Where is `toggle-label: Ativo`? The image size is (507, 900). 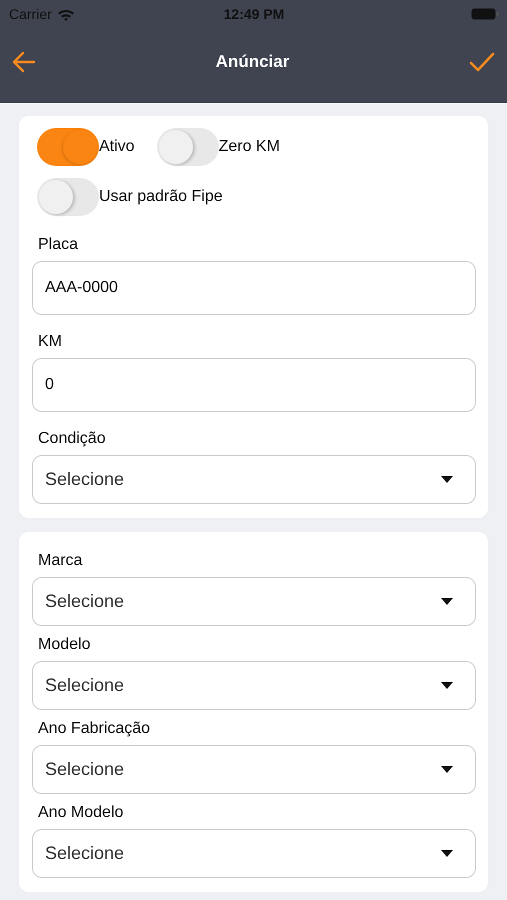 toggle-label: Ativo is located at coordinates (117, 147).